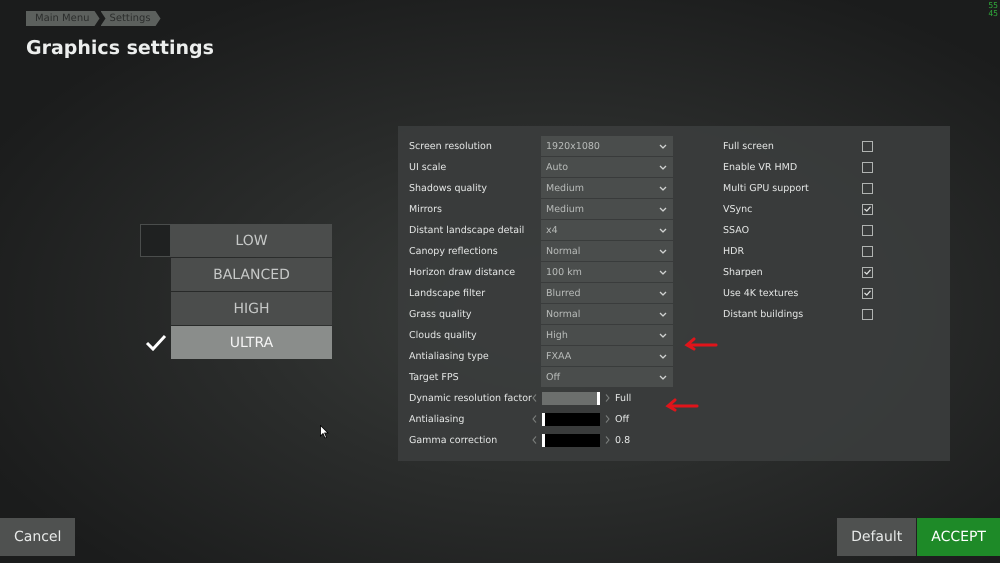  I want to click on preset-button: ULTRA, so click(251, 342).